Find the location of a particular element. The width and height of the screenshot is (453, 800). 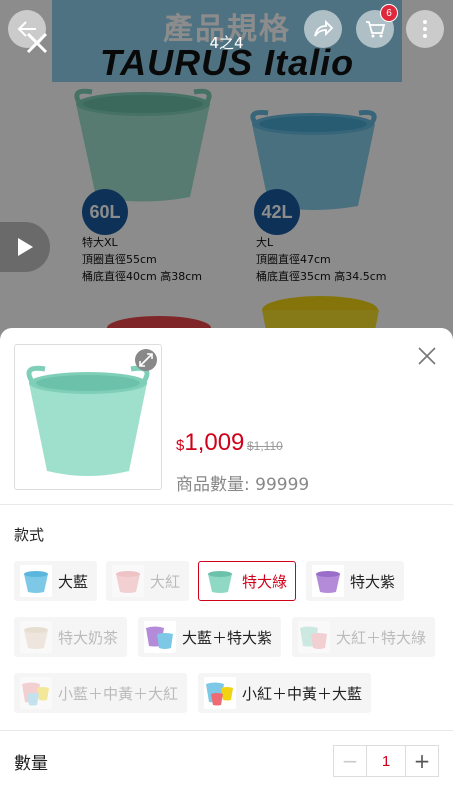

tub-purple-icon is located at coordinates (328, 581).